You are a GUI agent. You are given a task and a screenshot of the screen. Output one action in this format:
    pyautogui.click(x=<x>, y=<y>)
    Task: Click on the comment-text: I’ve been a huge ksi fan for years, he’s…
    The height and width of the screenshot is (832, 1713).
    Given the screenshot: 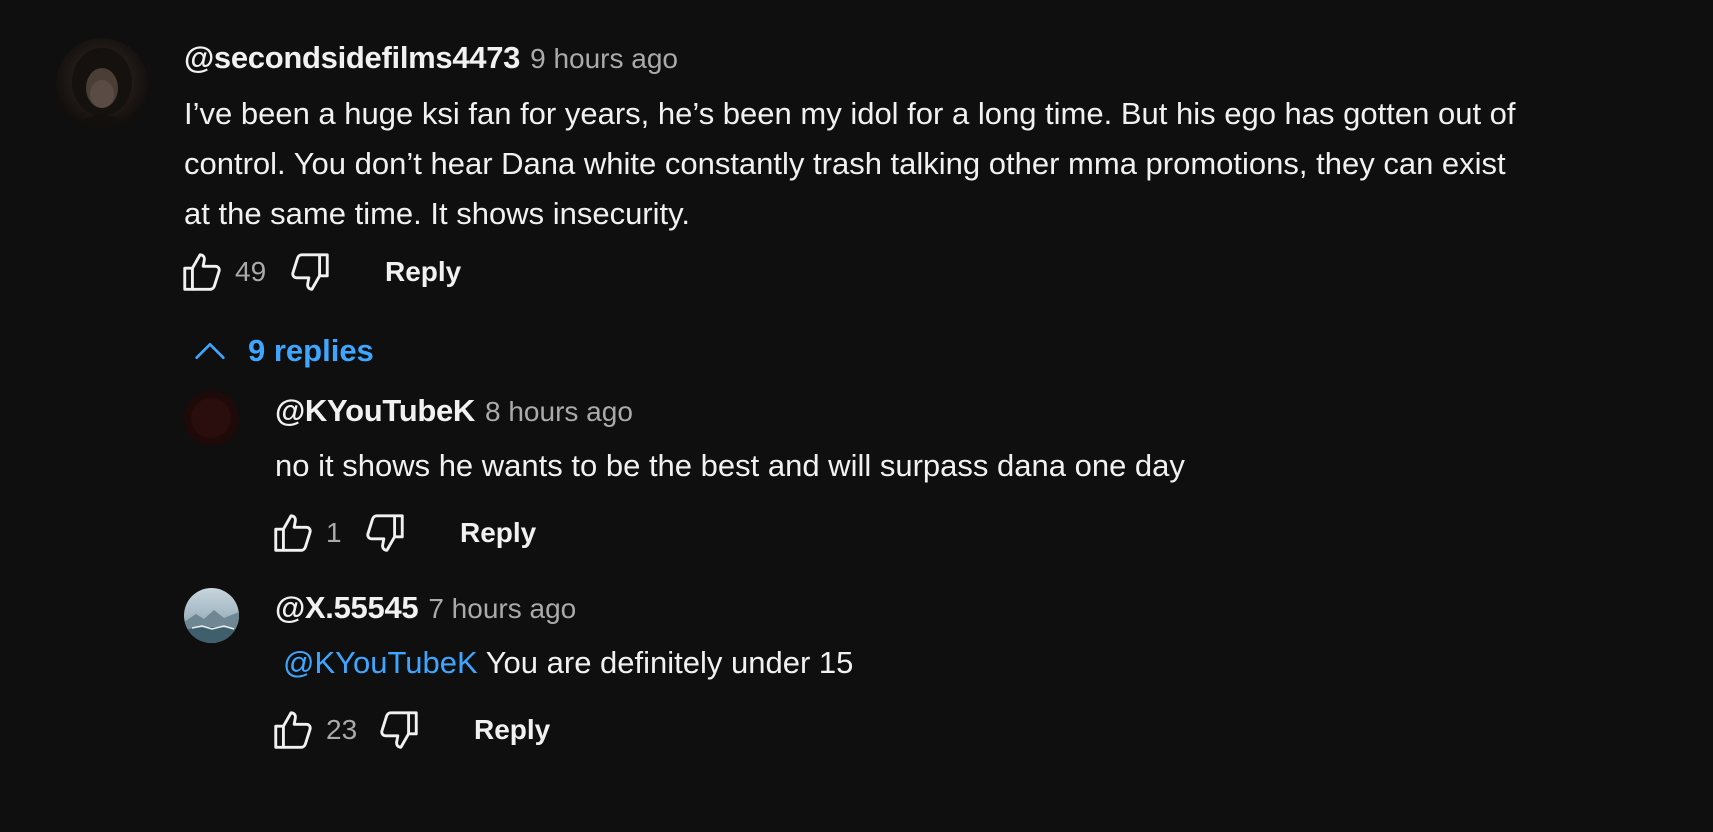 What is the action you would take?
    pyautogui.click(x=850, y=163)
    